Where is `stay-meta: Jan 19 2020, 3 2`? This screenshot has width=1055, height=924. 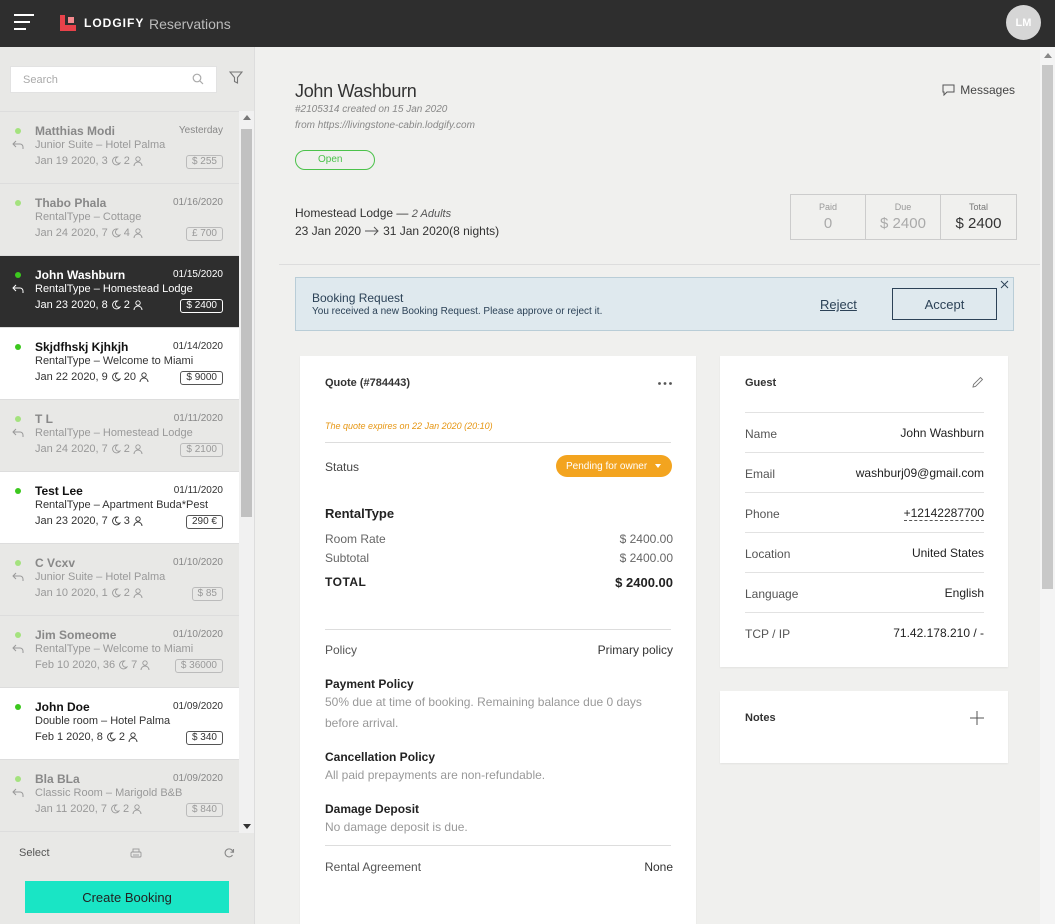
stay-meta: Jan 19 2020, 3 2 is located at coordinates (89, 161).